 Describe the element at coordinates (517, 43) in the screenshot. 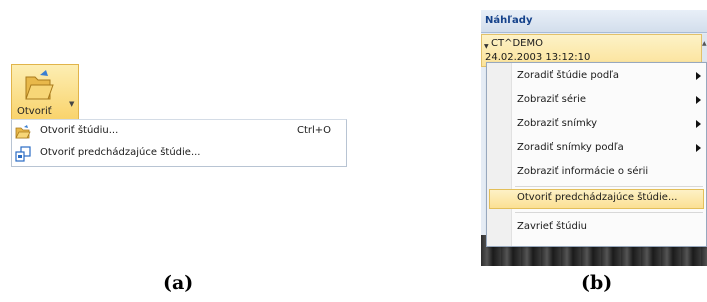

I see `study-name: CT^DEMO` at that location.